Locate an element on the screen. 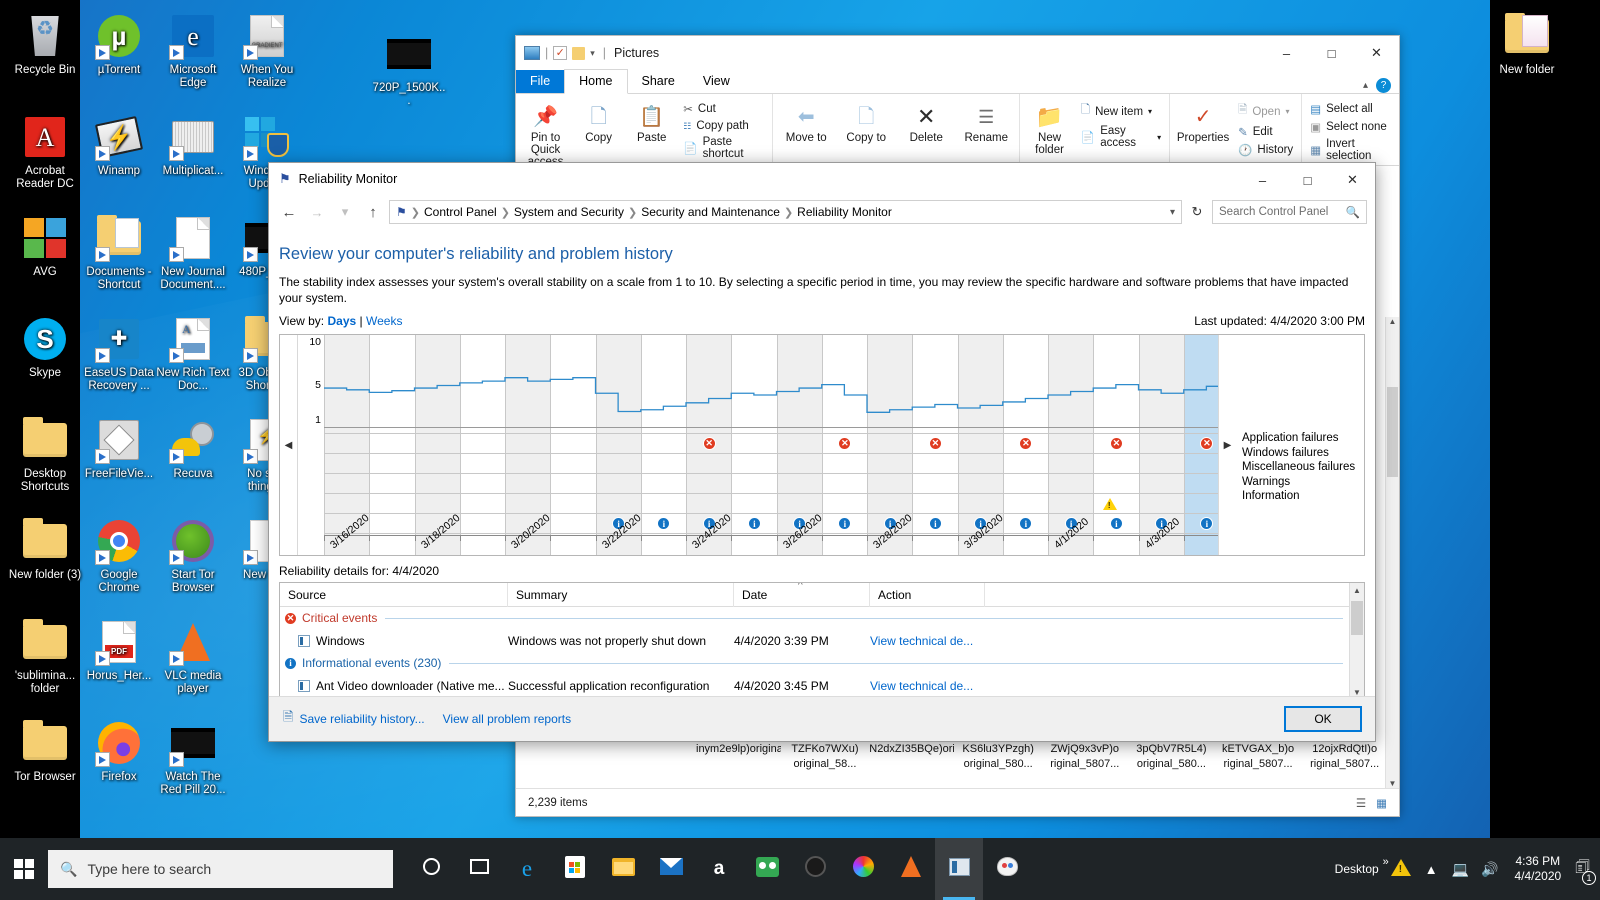 This screenshot has width=1600, height=900. select-all-button: ▤ Select all is located at coordinates (1350, 109).